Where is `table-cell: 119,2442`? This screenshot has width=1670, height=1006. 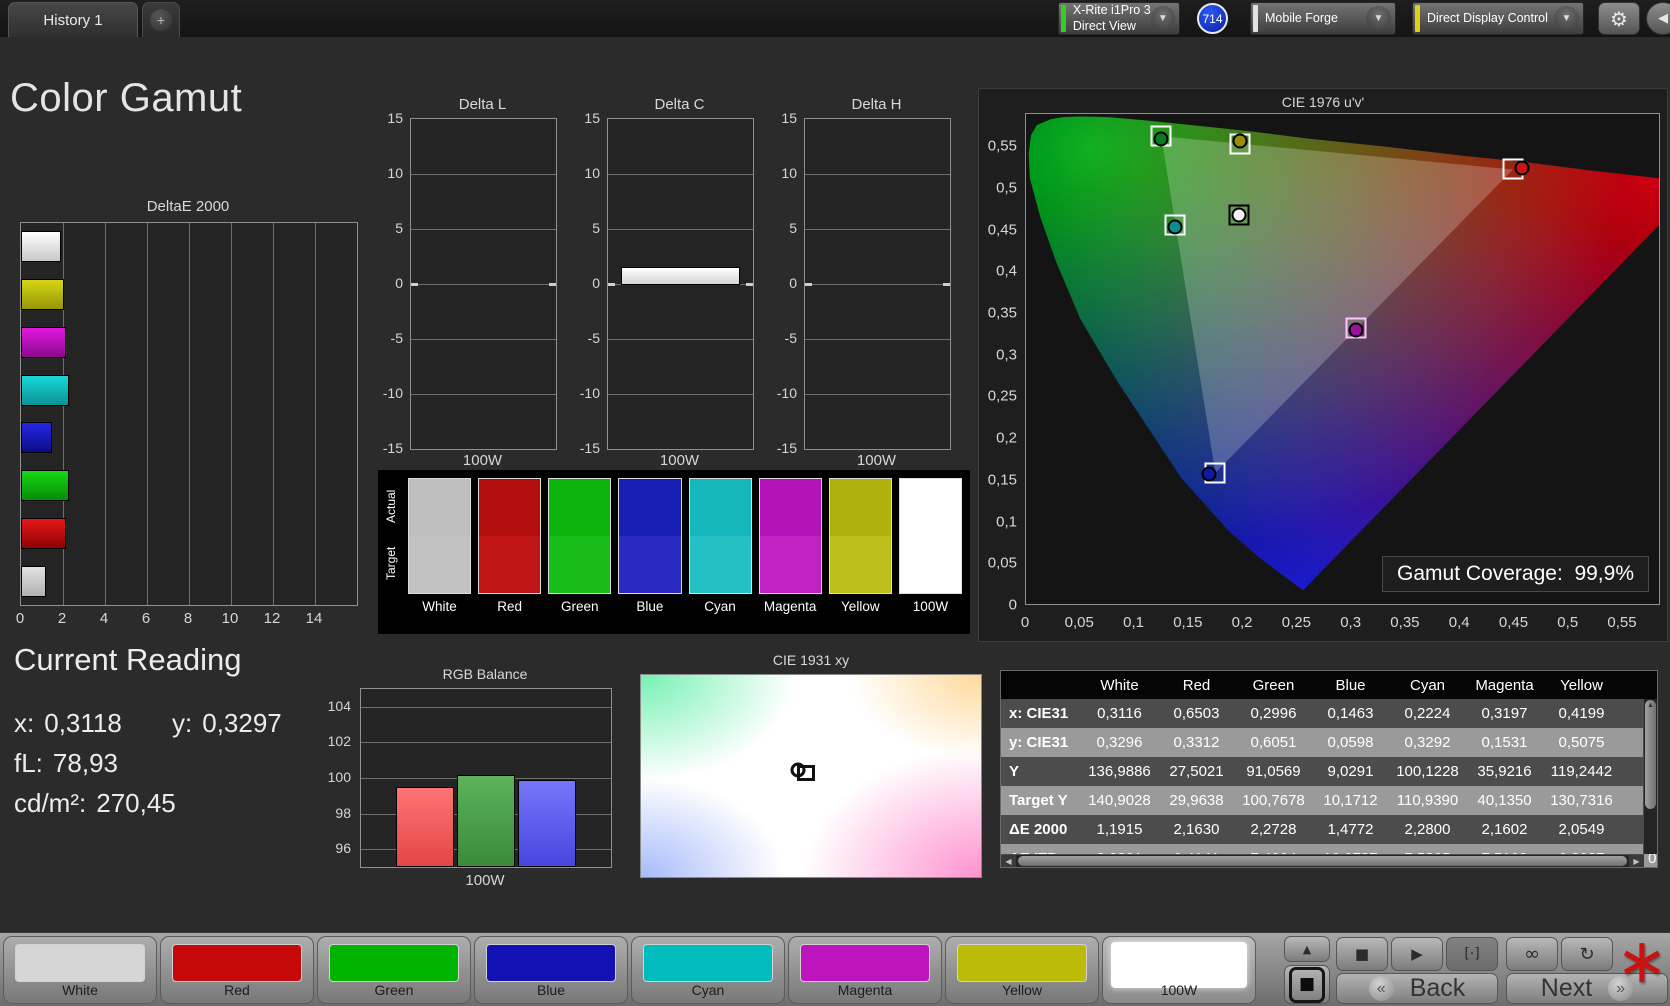 table-cell: 119,2442 is located at coordinates (1581, 771).